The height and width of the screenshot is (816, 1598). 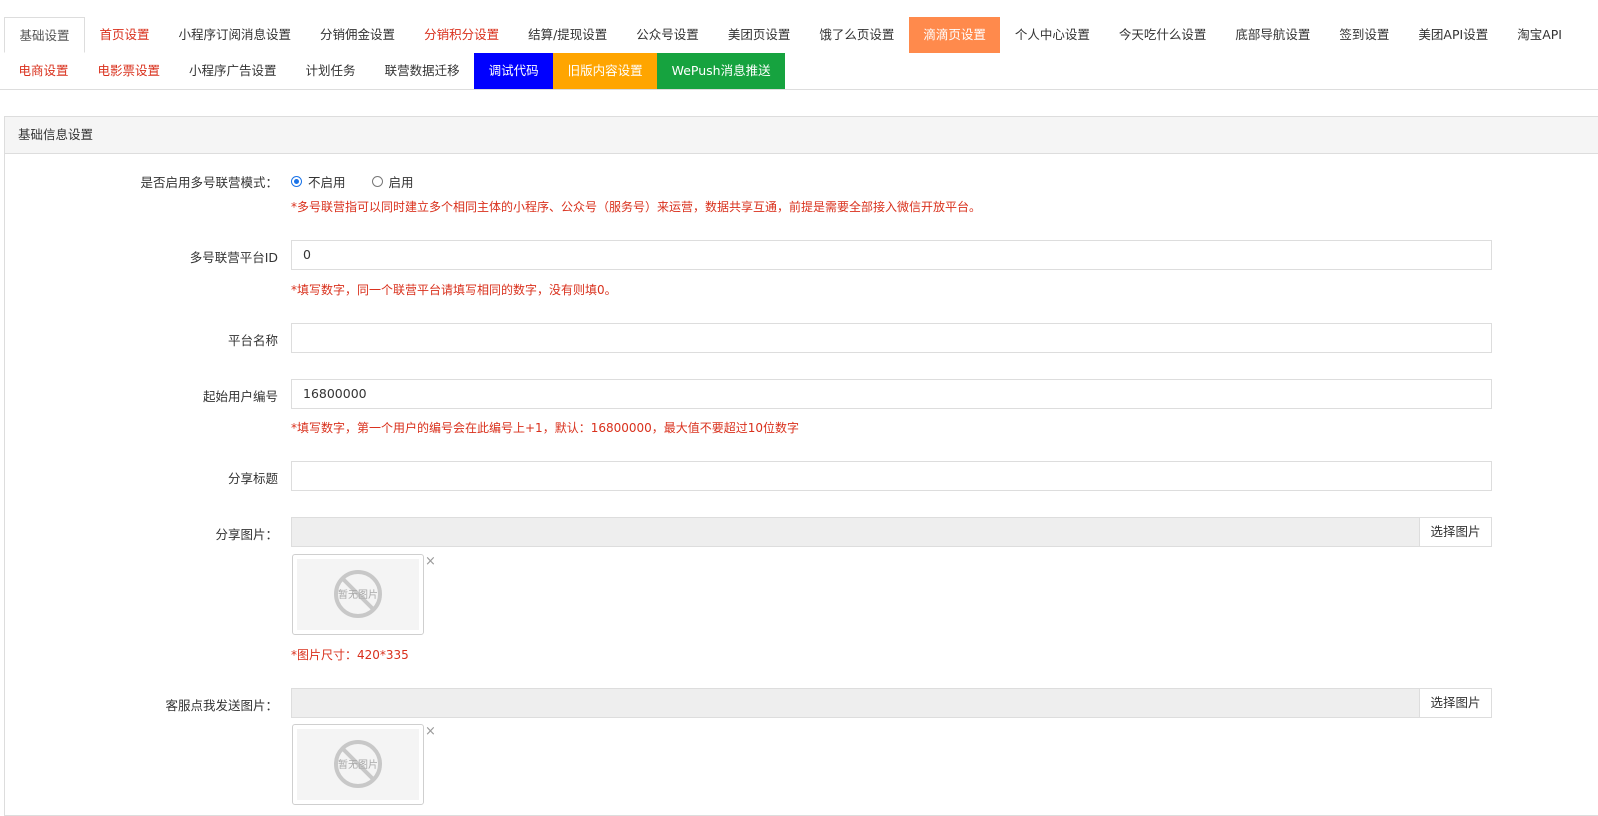 What do you see at coordinates (454, 290) in the screenshot?
I see `platform-id-help: *填写数字，同一个联营平台请填写相同的数字，没有则填0。` at bounding box center [454, 290].